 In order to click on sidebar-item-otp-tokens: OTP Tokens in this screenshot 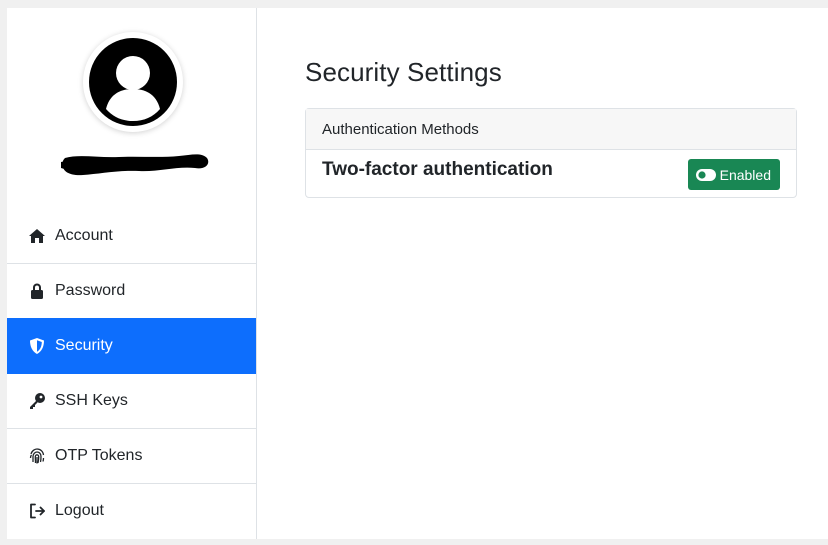, I will do `click(131, 455)`.